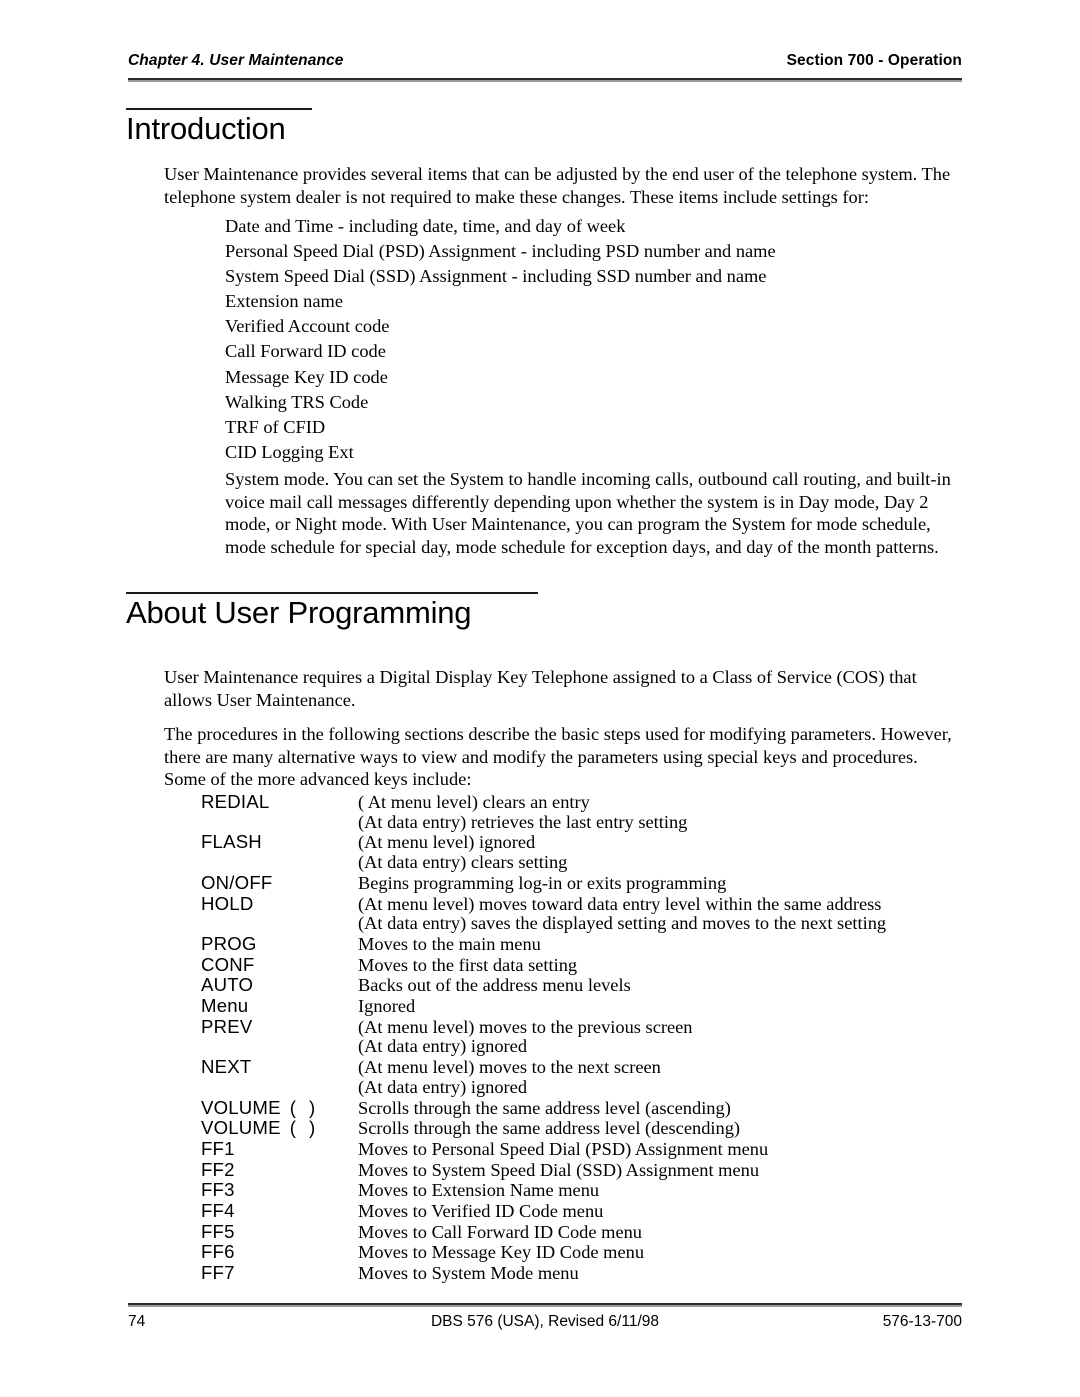  I want to click on key-name: FLASH, so click(231, 842).